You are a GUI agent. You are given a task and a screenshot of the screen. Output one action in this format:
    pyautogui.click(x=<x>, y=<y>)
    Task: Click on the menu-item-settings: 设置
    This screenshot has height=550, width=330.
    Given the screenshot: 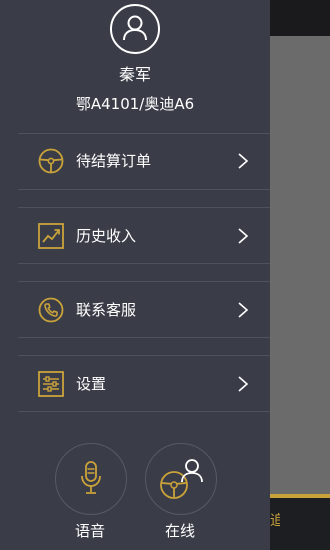 What is the action you would take?
    pyautogui.click(x=135, y=384)
    